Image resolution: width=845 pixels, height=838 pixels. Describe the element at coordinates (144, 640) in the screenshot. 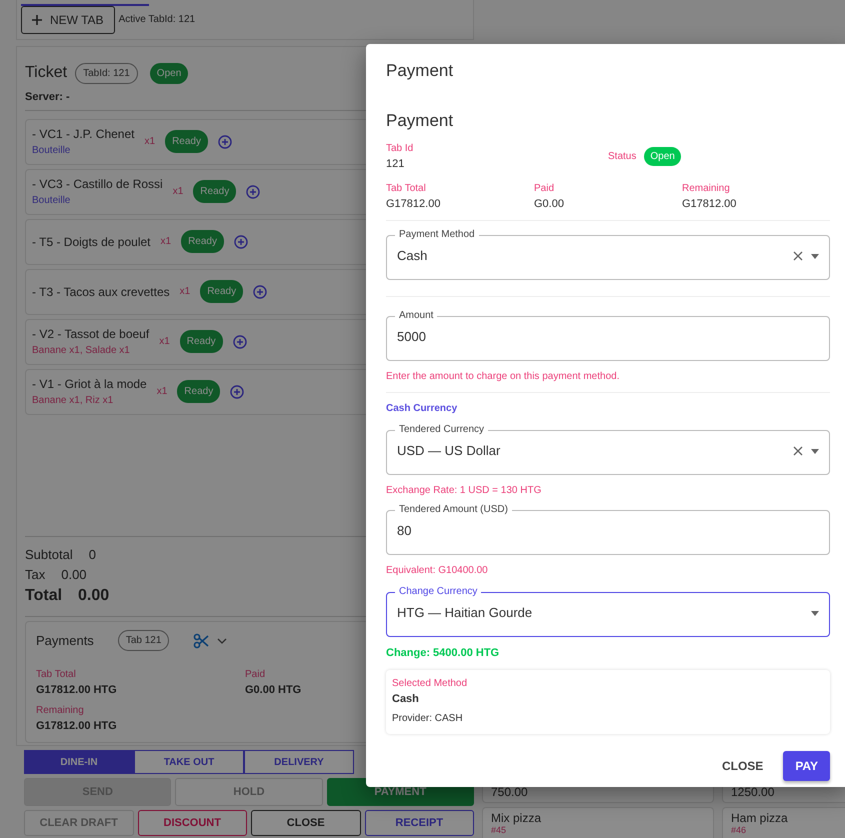

I see `tab-badge: Tab 121` at that location.